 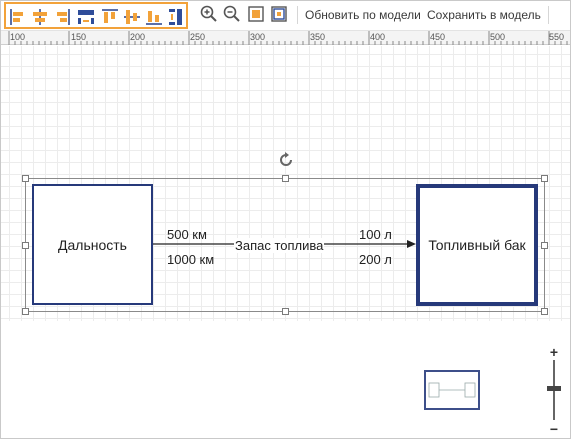 What do you see at coordinates (557, 37) in the screenshot?
I see `ruler-label: 550` at bounding box center [557, 37].